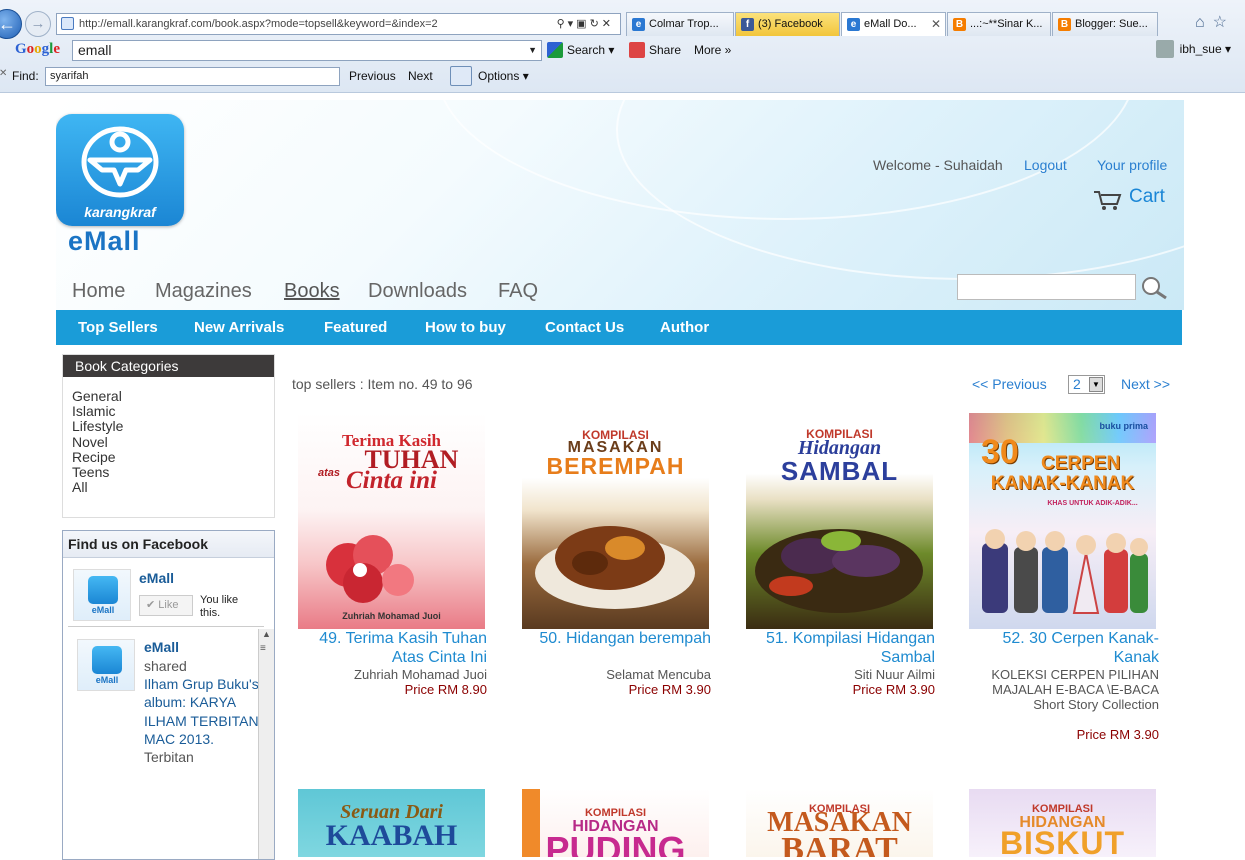 Image resolution: width=1245 pixels, height=860 pixels. What do you see at coordinates (420, 76) in the screenshot?
I see `find-next-button: Next` at bounding box center [420, 76].